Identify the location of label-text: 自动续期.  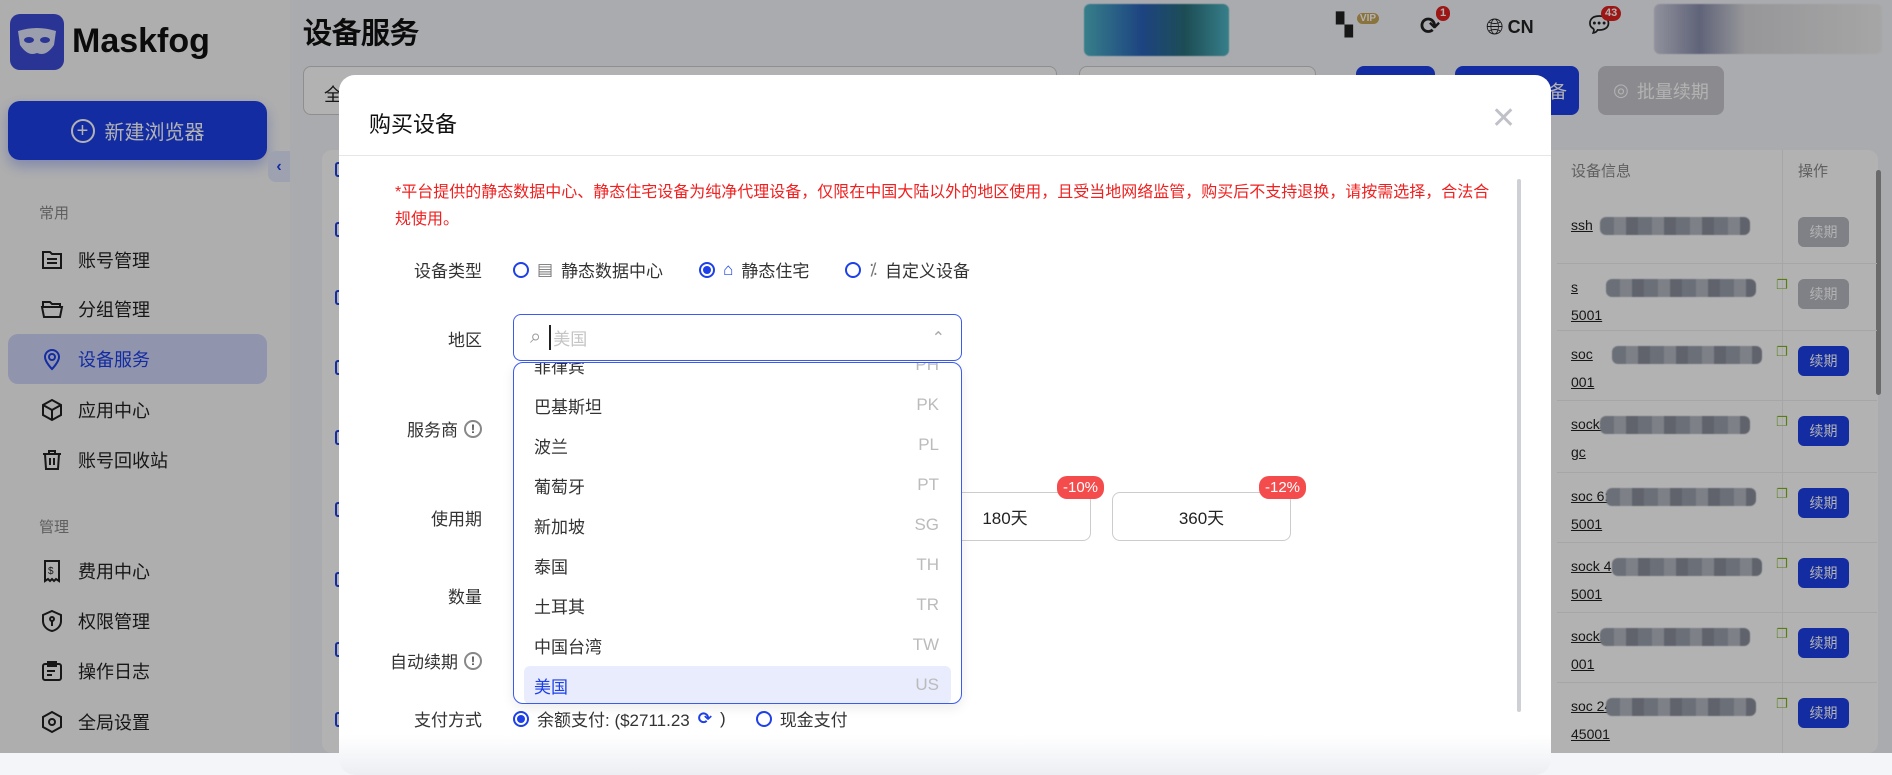
(424, 662).